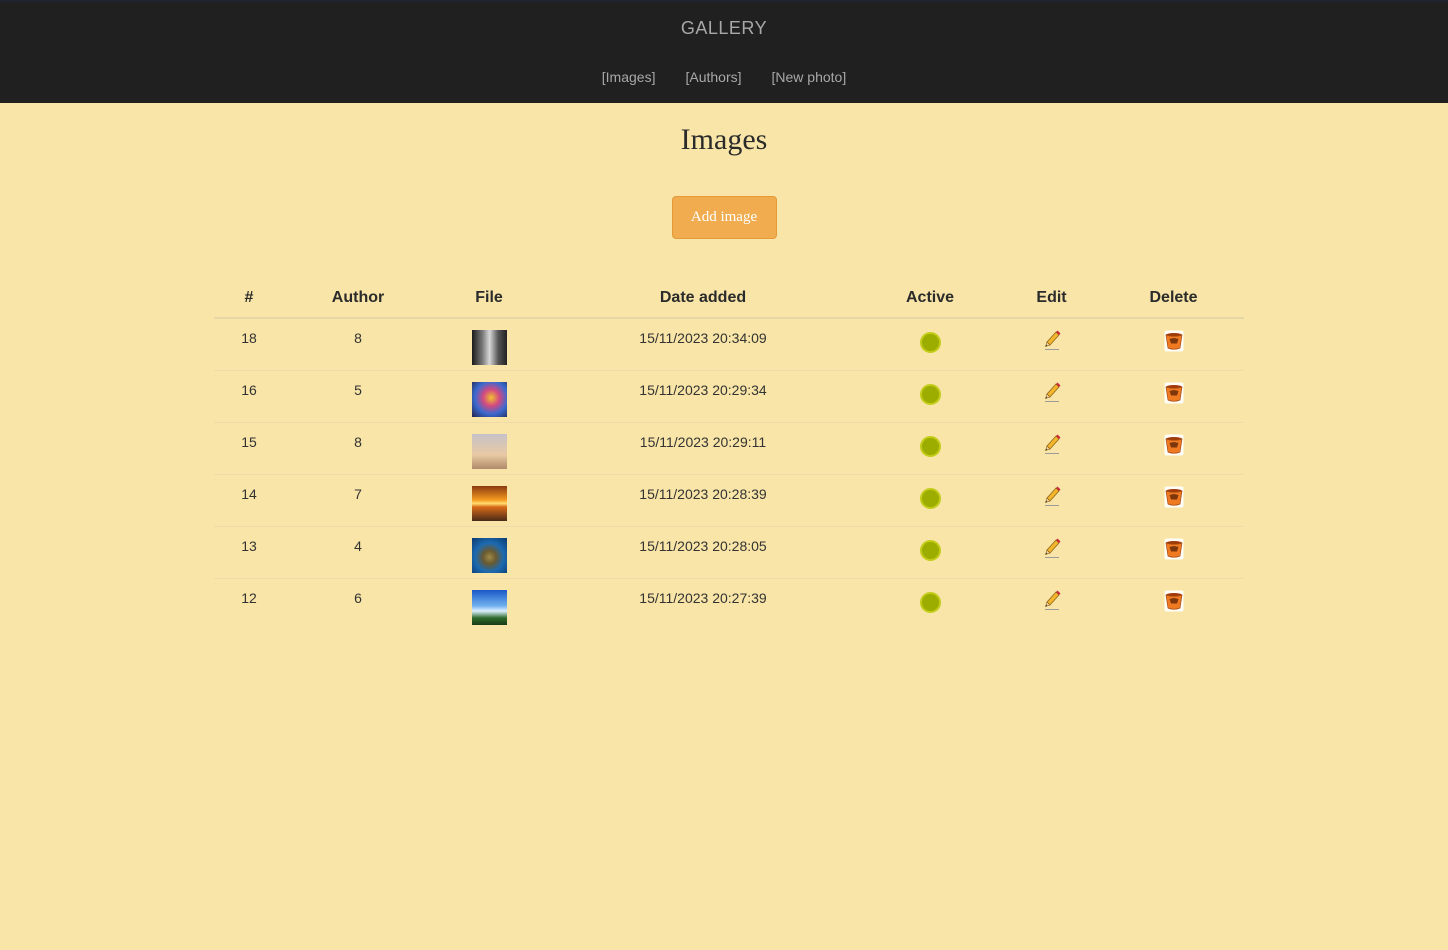 The height and width of the screenshot is (950, 1448). What do you see at coordinates (249, 448) in the screenshot?
I see `cell-id: 15` at bounding box center [249, 448].